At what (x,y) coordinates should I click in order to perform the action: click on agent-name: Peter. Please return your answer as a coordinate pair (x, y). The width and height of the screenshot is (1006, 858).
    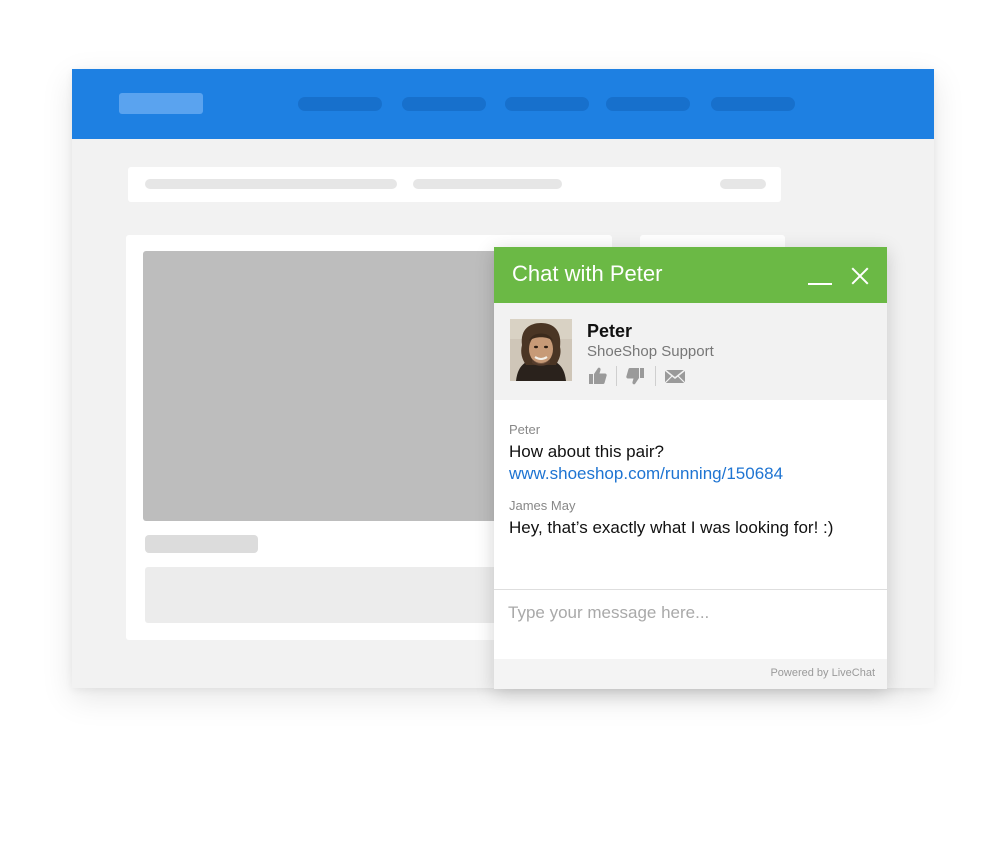
    Looking at the image, I should click on (610, 331).